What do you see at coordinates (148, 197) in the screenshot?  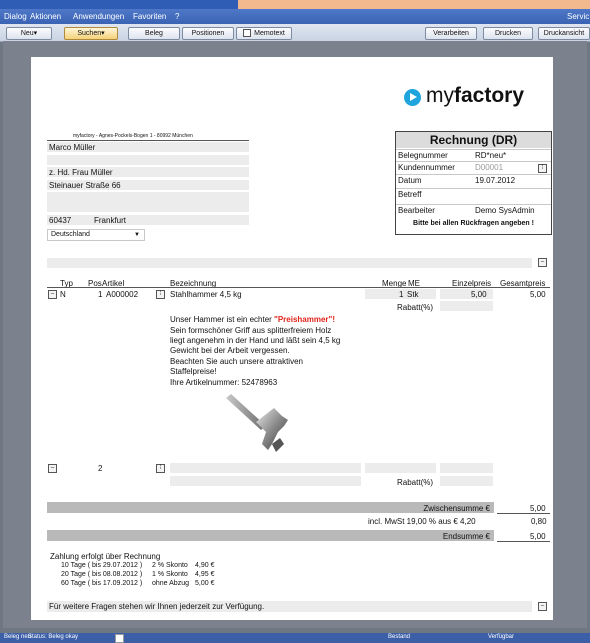 I see `address-extra-field` at bounding box center [148, 197].